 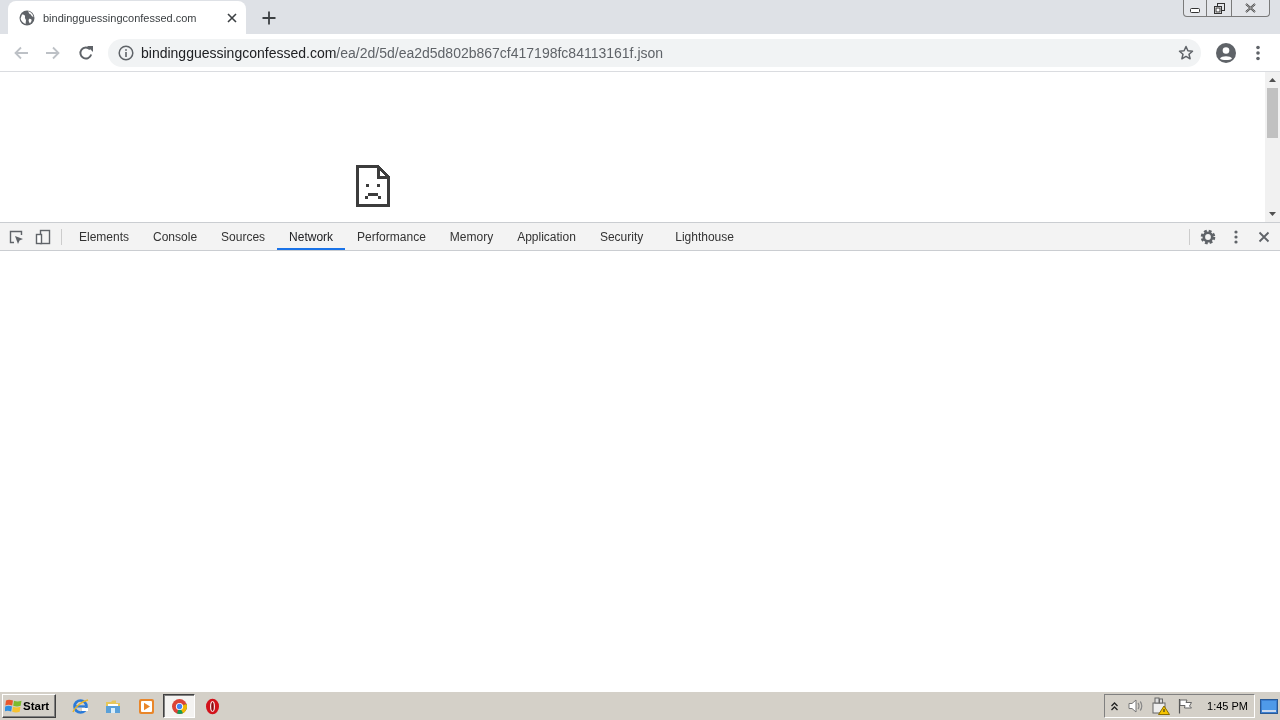 I want to click on menu-icon, so click(x=1258, y=52).